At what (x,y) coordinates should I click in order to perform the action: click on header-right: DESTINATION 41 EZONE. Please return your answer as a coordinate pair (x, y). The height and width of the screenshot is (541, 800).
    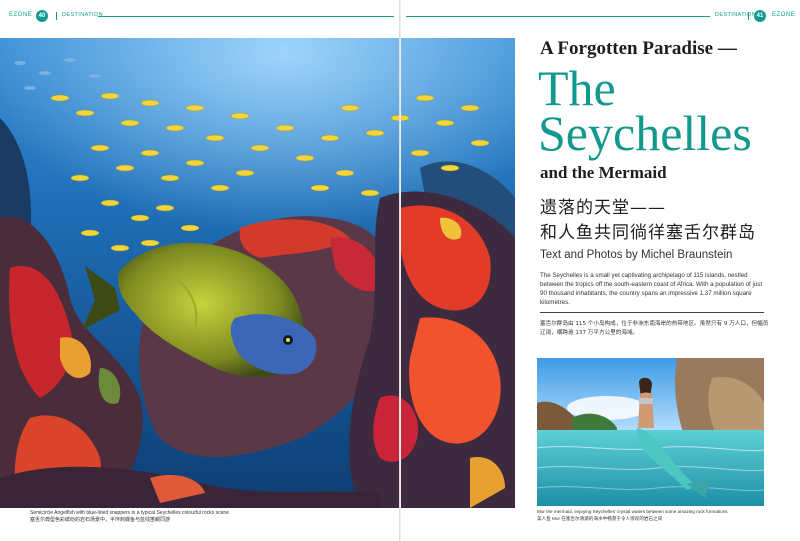
    Looking at the image, I should click on (600, 19).